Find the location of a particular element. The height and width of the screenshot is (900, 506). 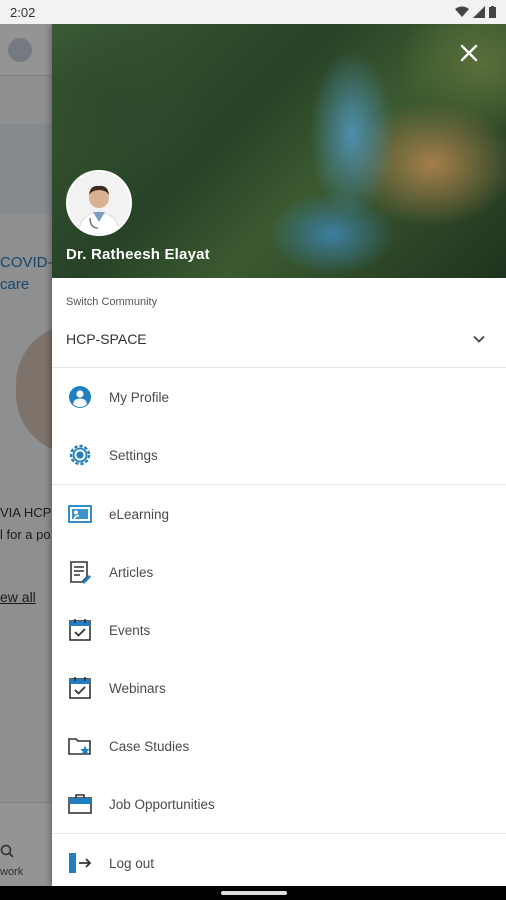

doctor-avatar-image is located at coordinates (99, 203).